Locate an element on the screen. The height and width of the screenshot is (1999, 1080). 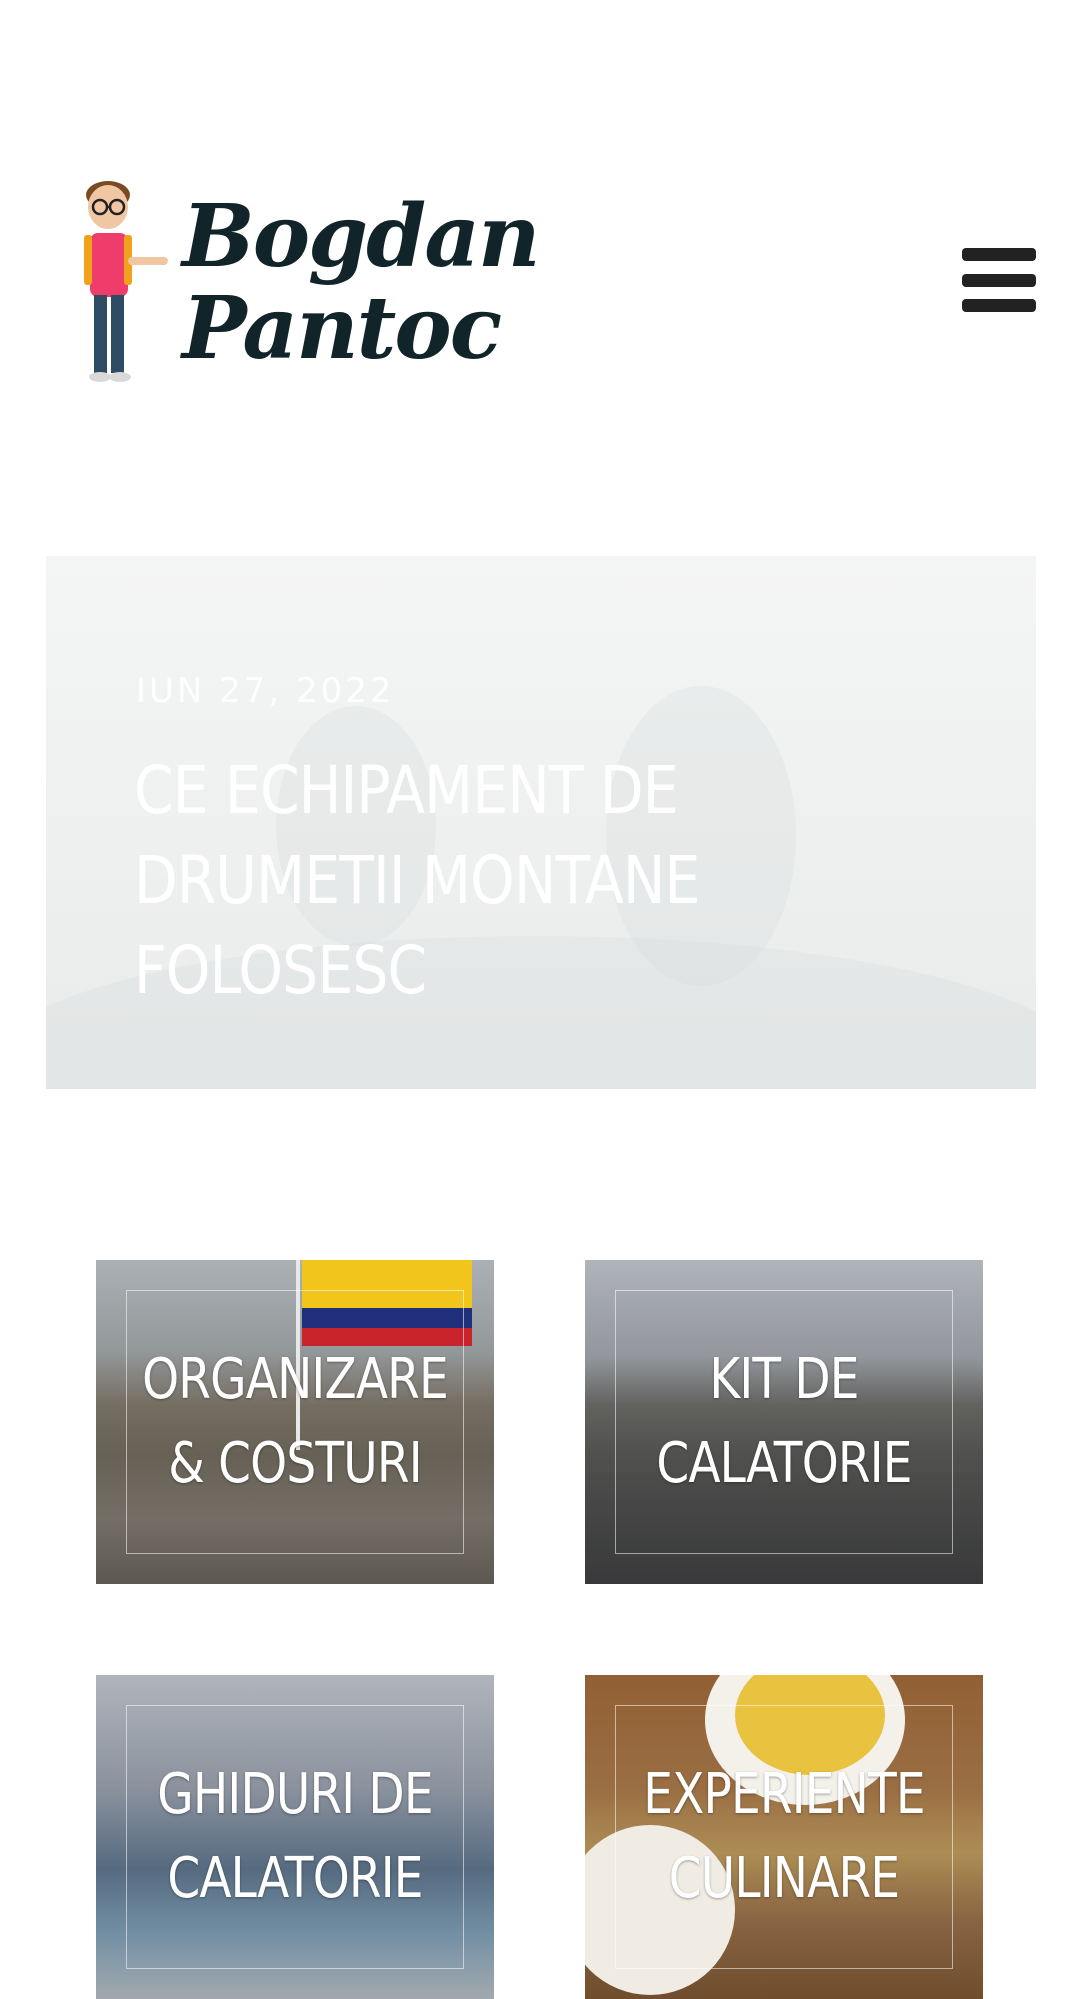
category-label: EXPERIENTE CULINARE is located at coordinates (784, 1836).